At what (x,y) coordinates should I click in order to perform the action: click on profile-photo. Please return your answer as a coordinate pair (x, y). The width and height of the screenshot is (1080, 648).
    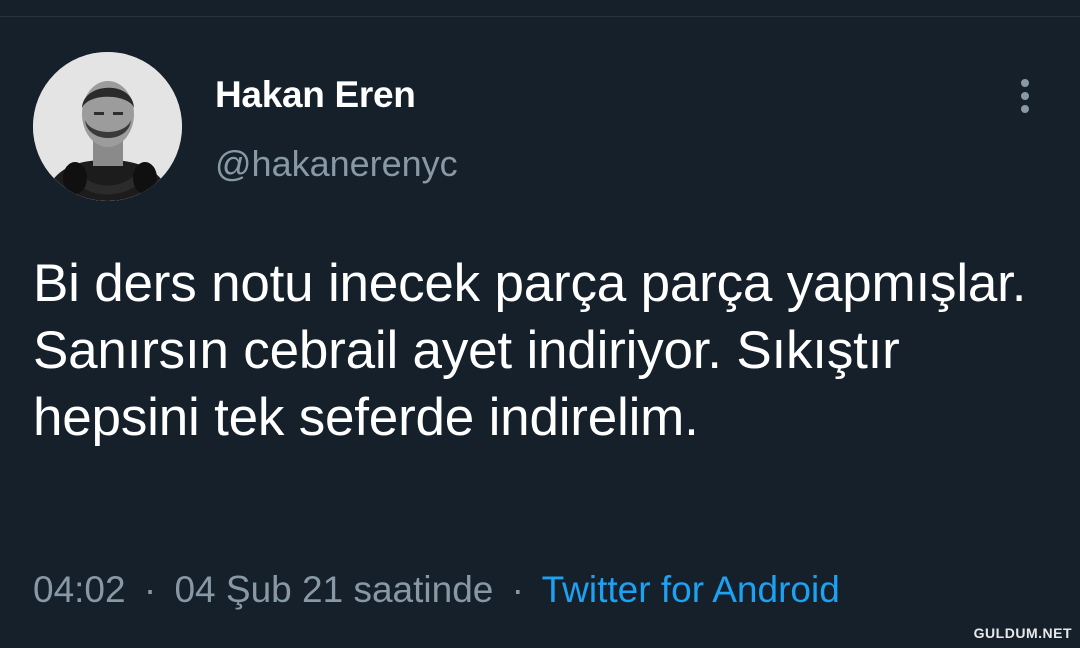
    Looking at the image, I should click on (107, 126).